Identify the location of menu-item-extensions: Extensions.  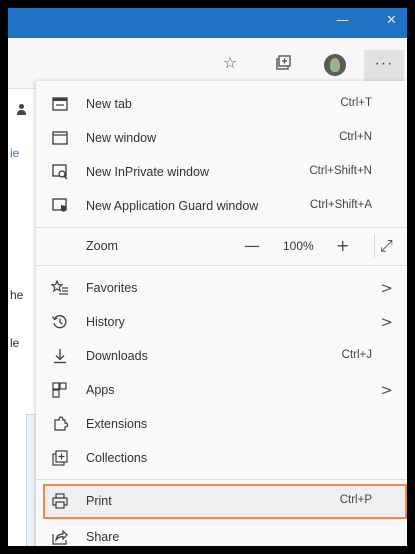
(221, 425).